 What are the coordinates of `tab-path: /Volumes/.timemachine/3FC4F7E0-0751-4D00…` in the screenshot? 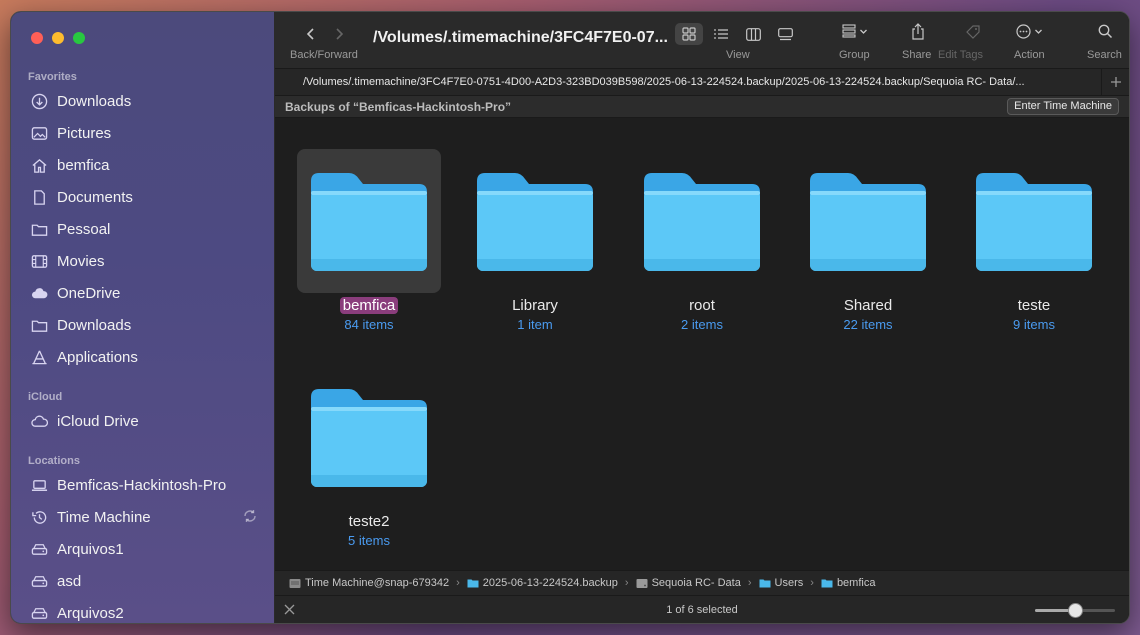 It's located at (693, 82).